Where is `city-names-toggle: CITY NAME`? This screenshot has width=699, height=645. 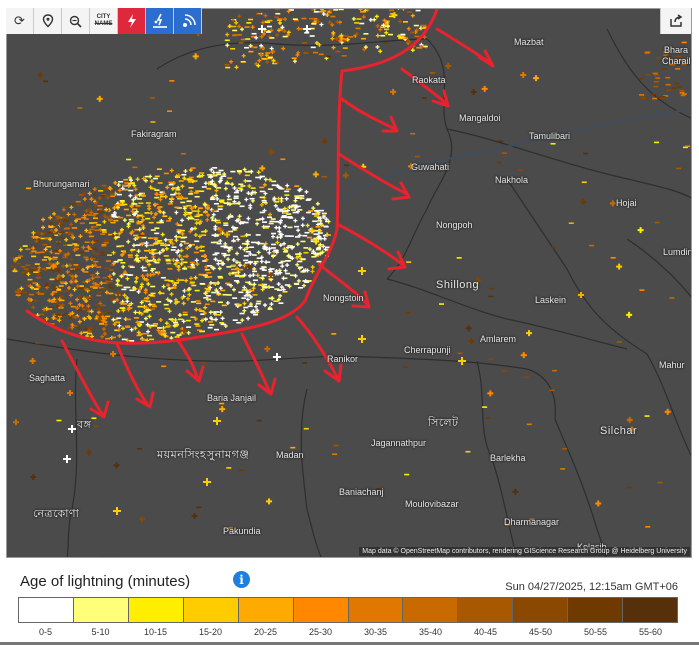 city-names-toggle: CITY NAME is located at coordinates (104, 21).